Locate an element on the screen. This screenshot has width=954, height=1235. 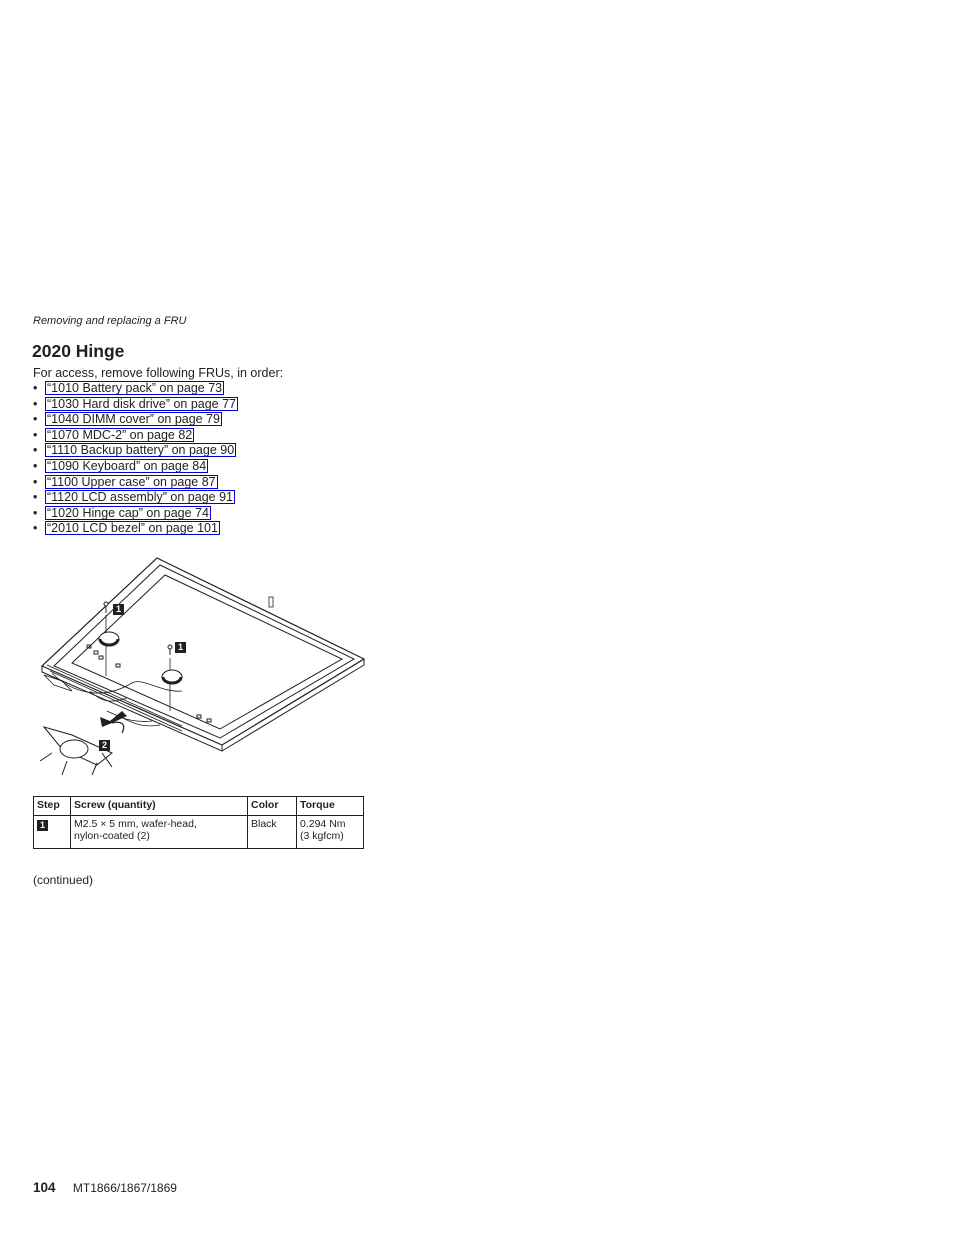
link-lcd-bezel: “2010 LCD bezel” on page 101 is located at coordinates (132, 528).